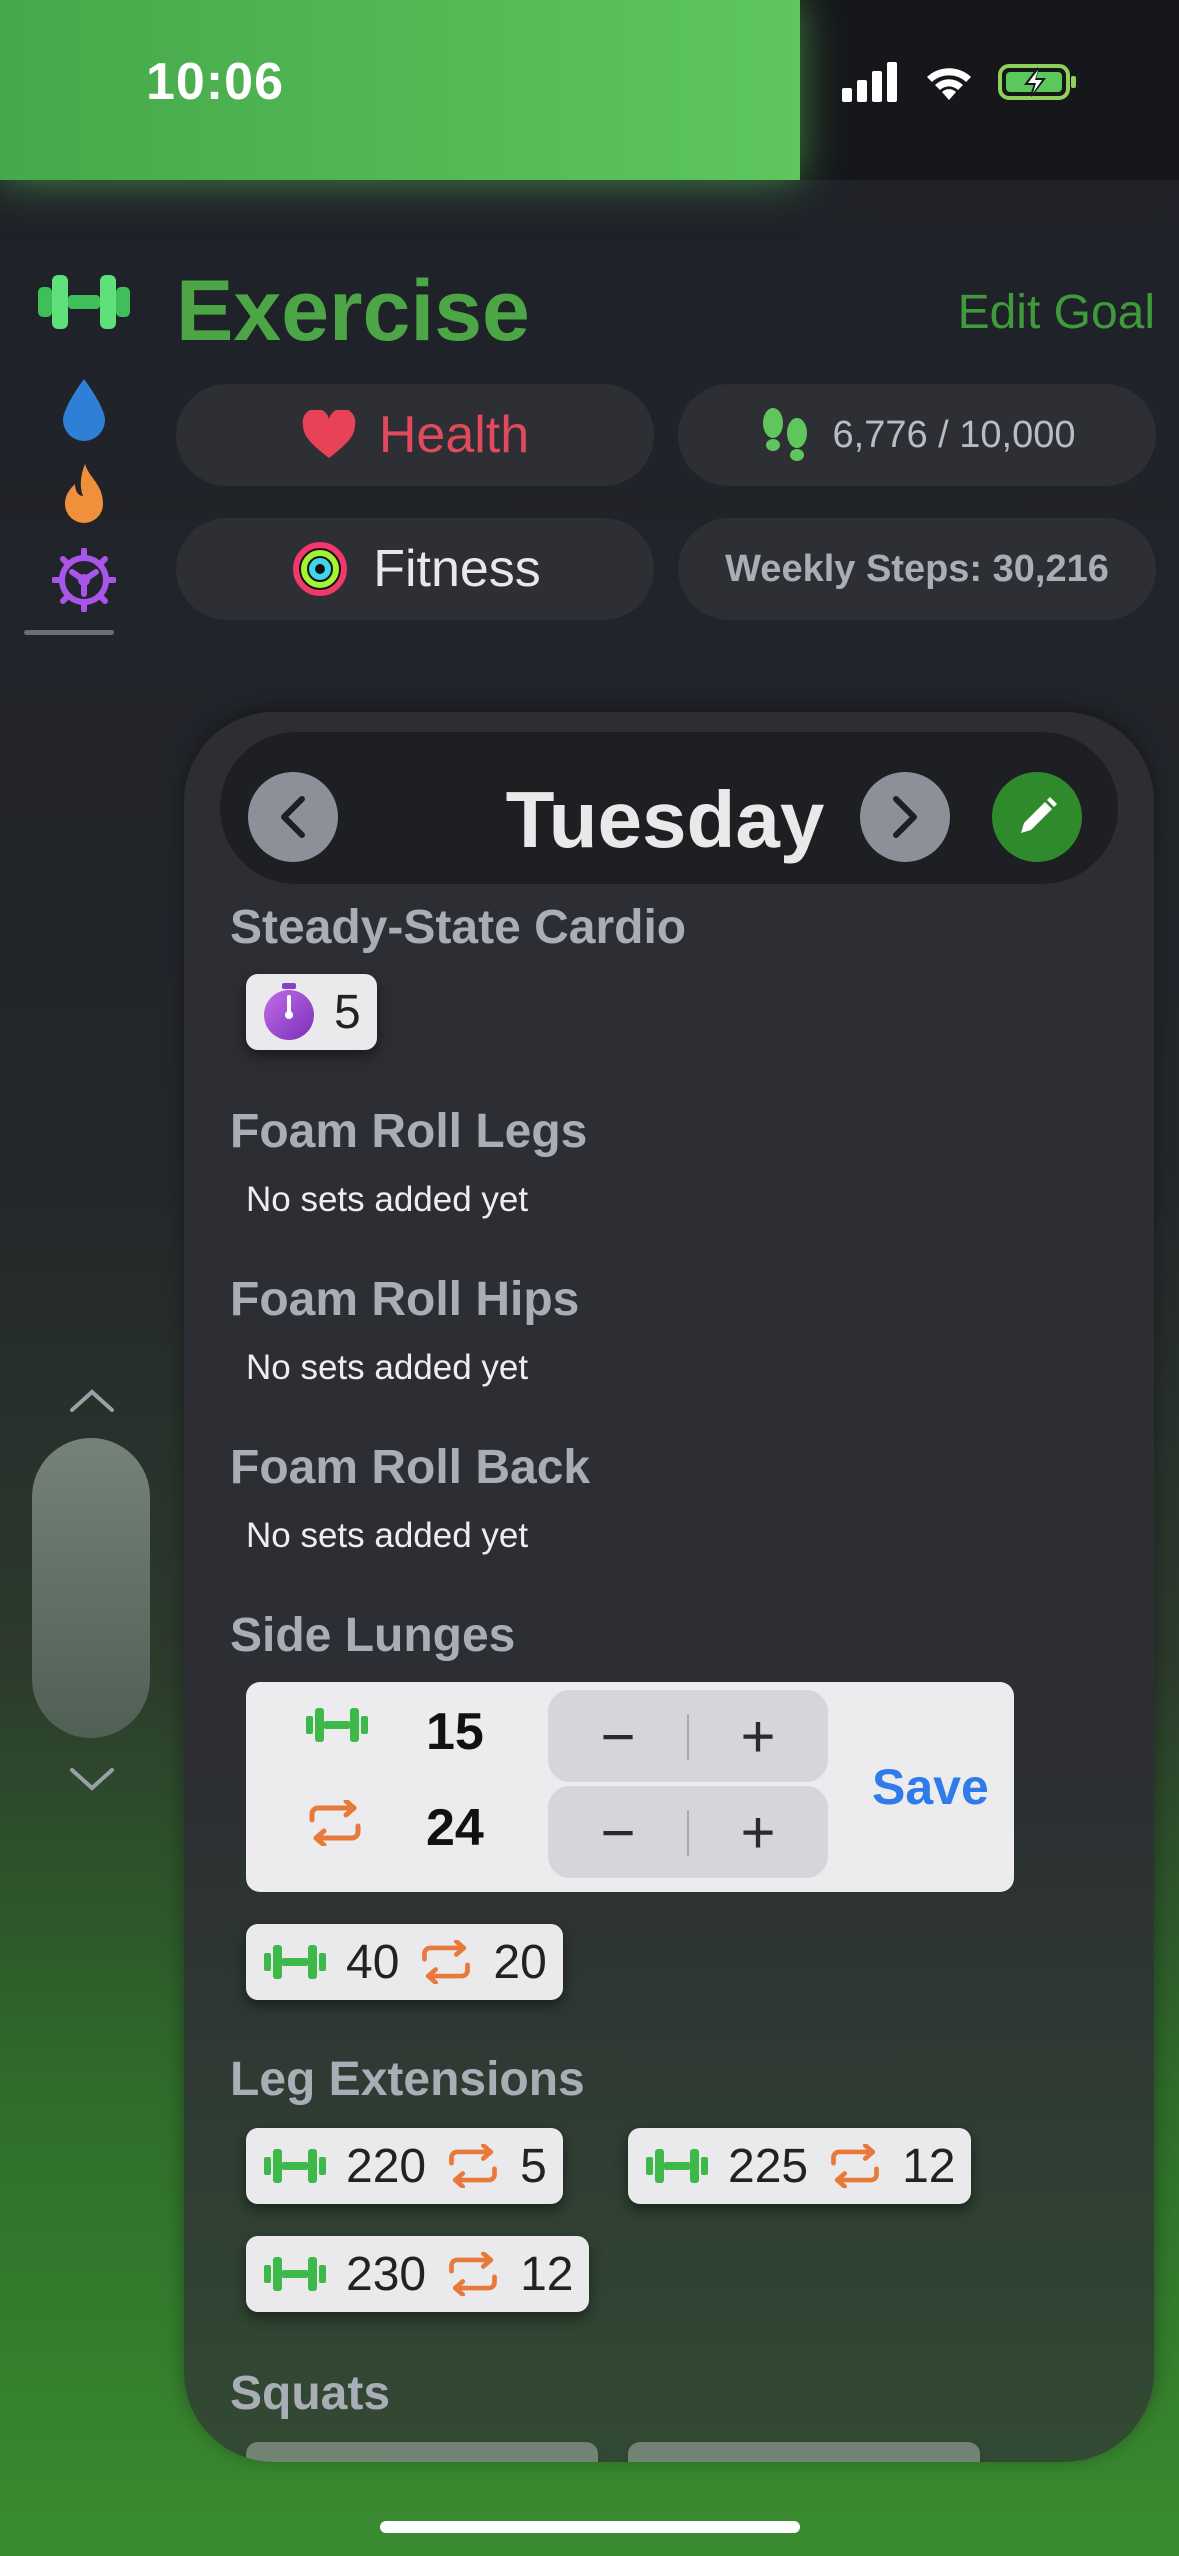 The height and width of the screenshot is (2556, 1179). What do you see at coordinates (407, 2079) in the screenshot?
I see `exercise-title: Leg Extensions` at bounding box center [407, 2079].